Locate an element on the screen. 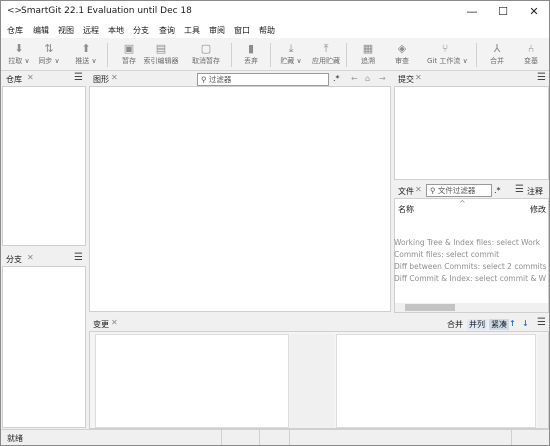 This screenshot has width=550, height=446. side-by-side-toggle: 并列 is located at coordinates (477, 324).